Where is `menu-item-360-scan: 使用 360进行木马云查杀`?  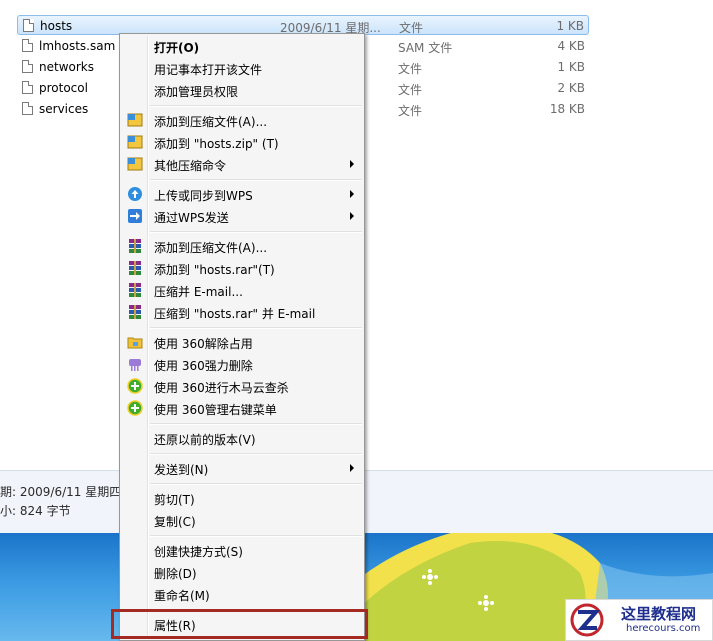 menu-item-360-scan: 使用 360进行木马云查杀 is located at coordinates (242, 386).